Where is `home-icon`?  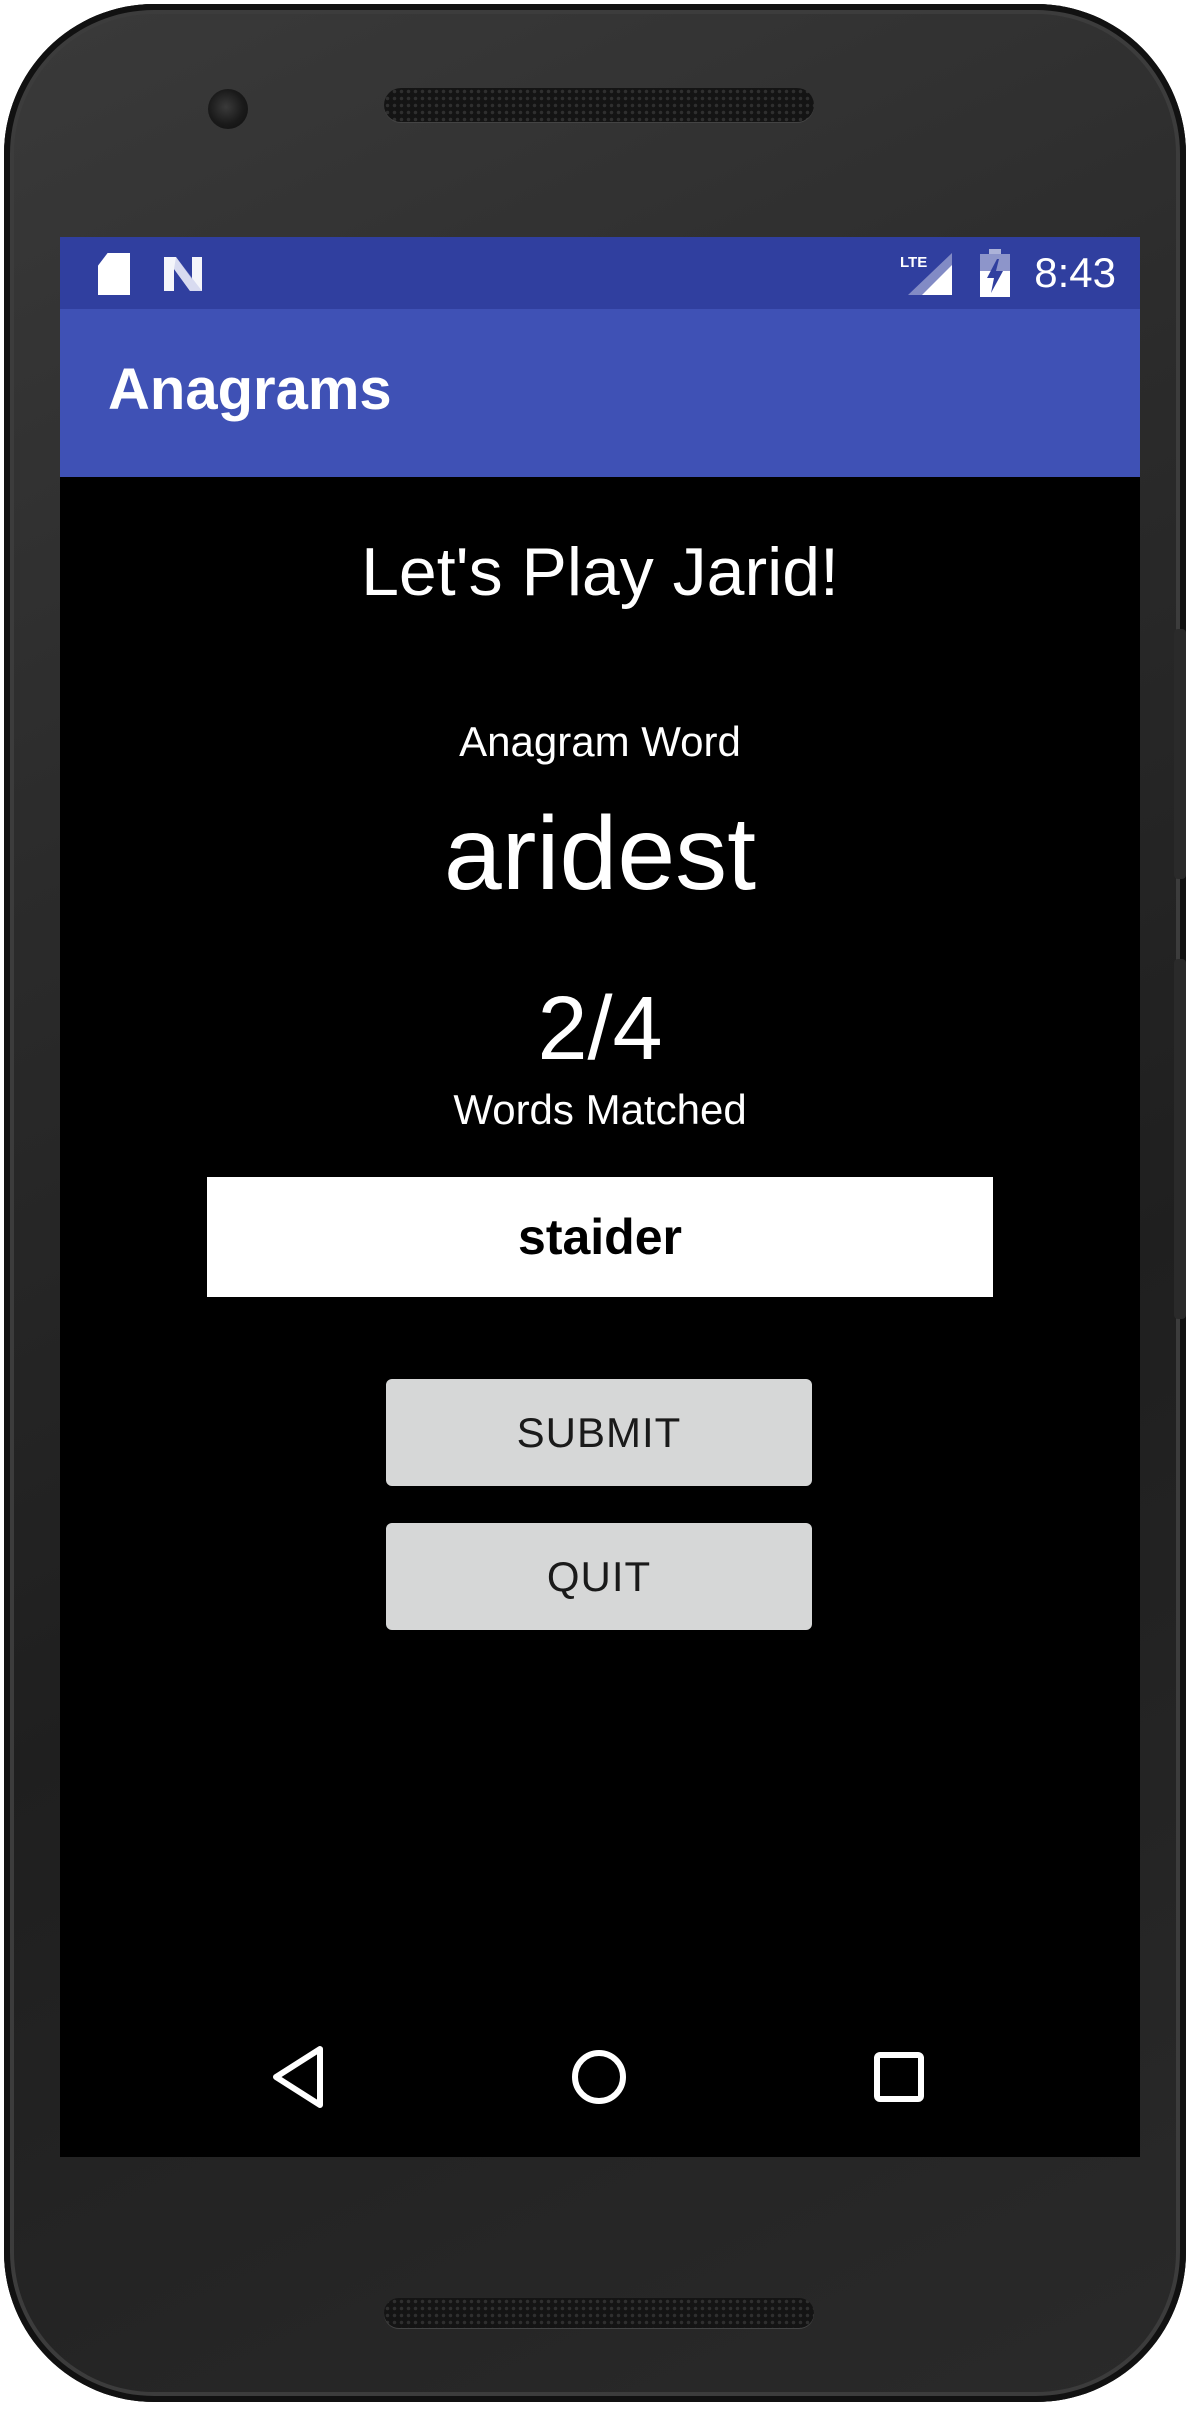 home-icon is located at coordinates (599, 2077).